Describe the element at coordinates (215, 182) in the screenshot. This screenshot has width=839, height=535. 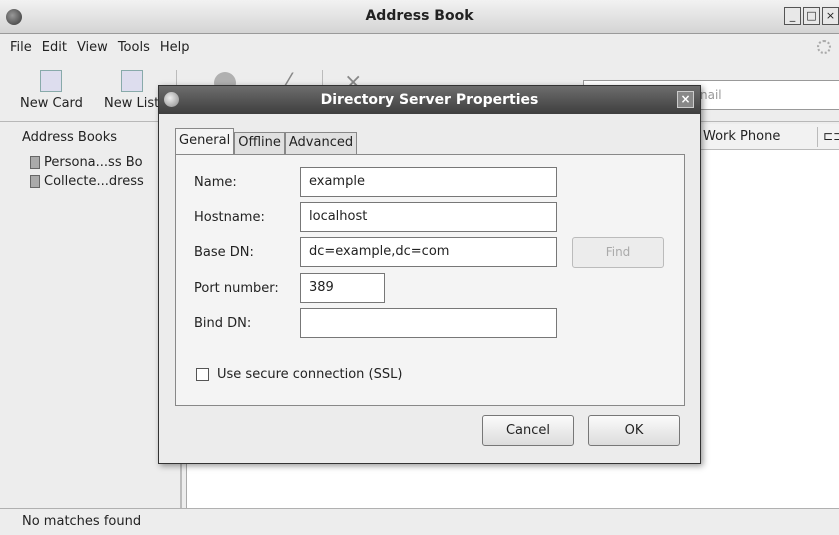
I see `name-label: Name:` at that location.